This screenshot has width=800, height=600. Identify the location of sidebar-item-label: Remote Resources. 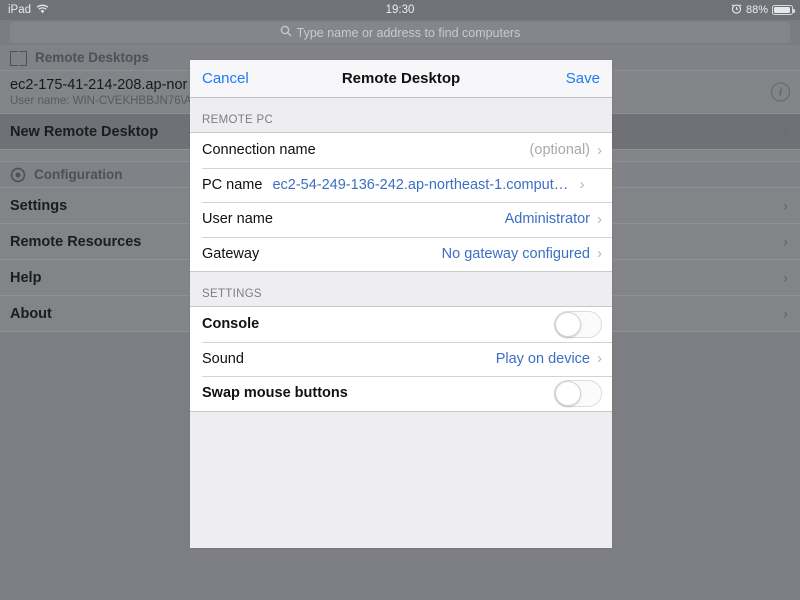
(76, 241).